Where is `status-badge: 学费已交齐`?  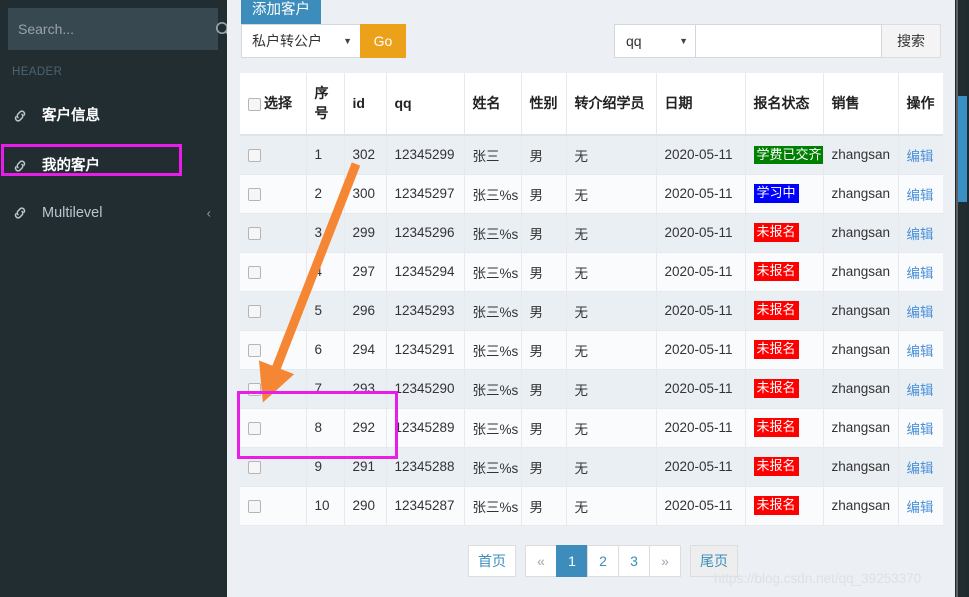
status-badge: 学费已交齐 is located at coordinates (787, 154).